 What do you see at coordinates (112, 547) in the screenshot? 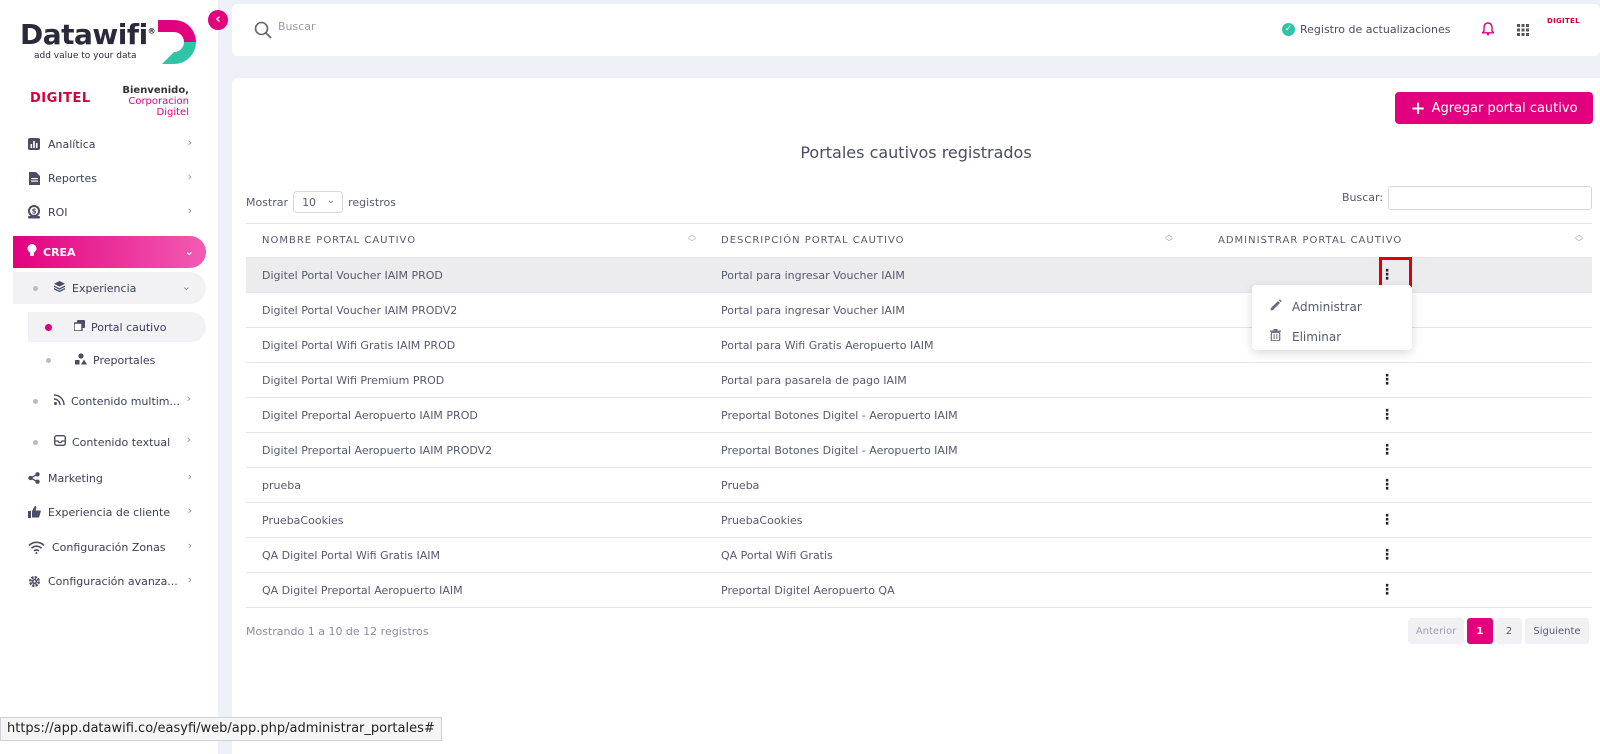
I see `sidebar-item-configuracion-zonas: Configuración Zonas ›` at bounding box center [112, 547].